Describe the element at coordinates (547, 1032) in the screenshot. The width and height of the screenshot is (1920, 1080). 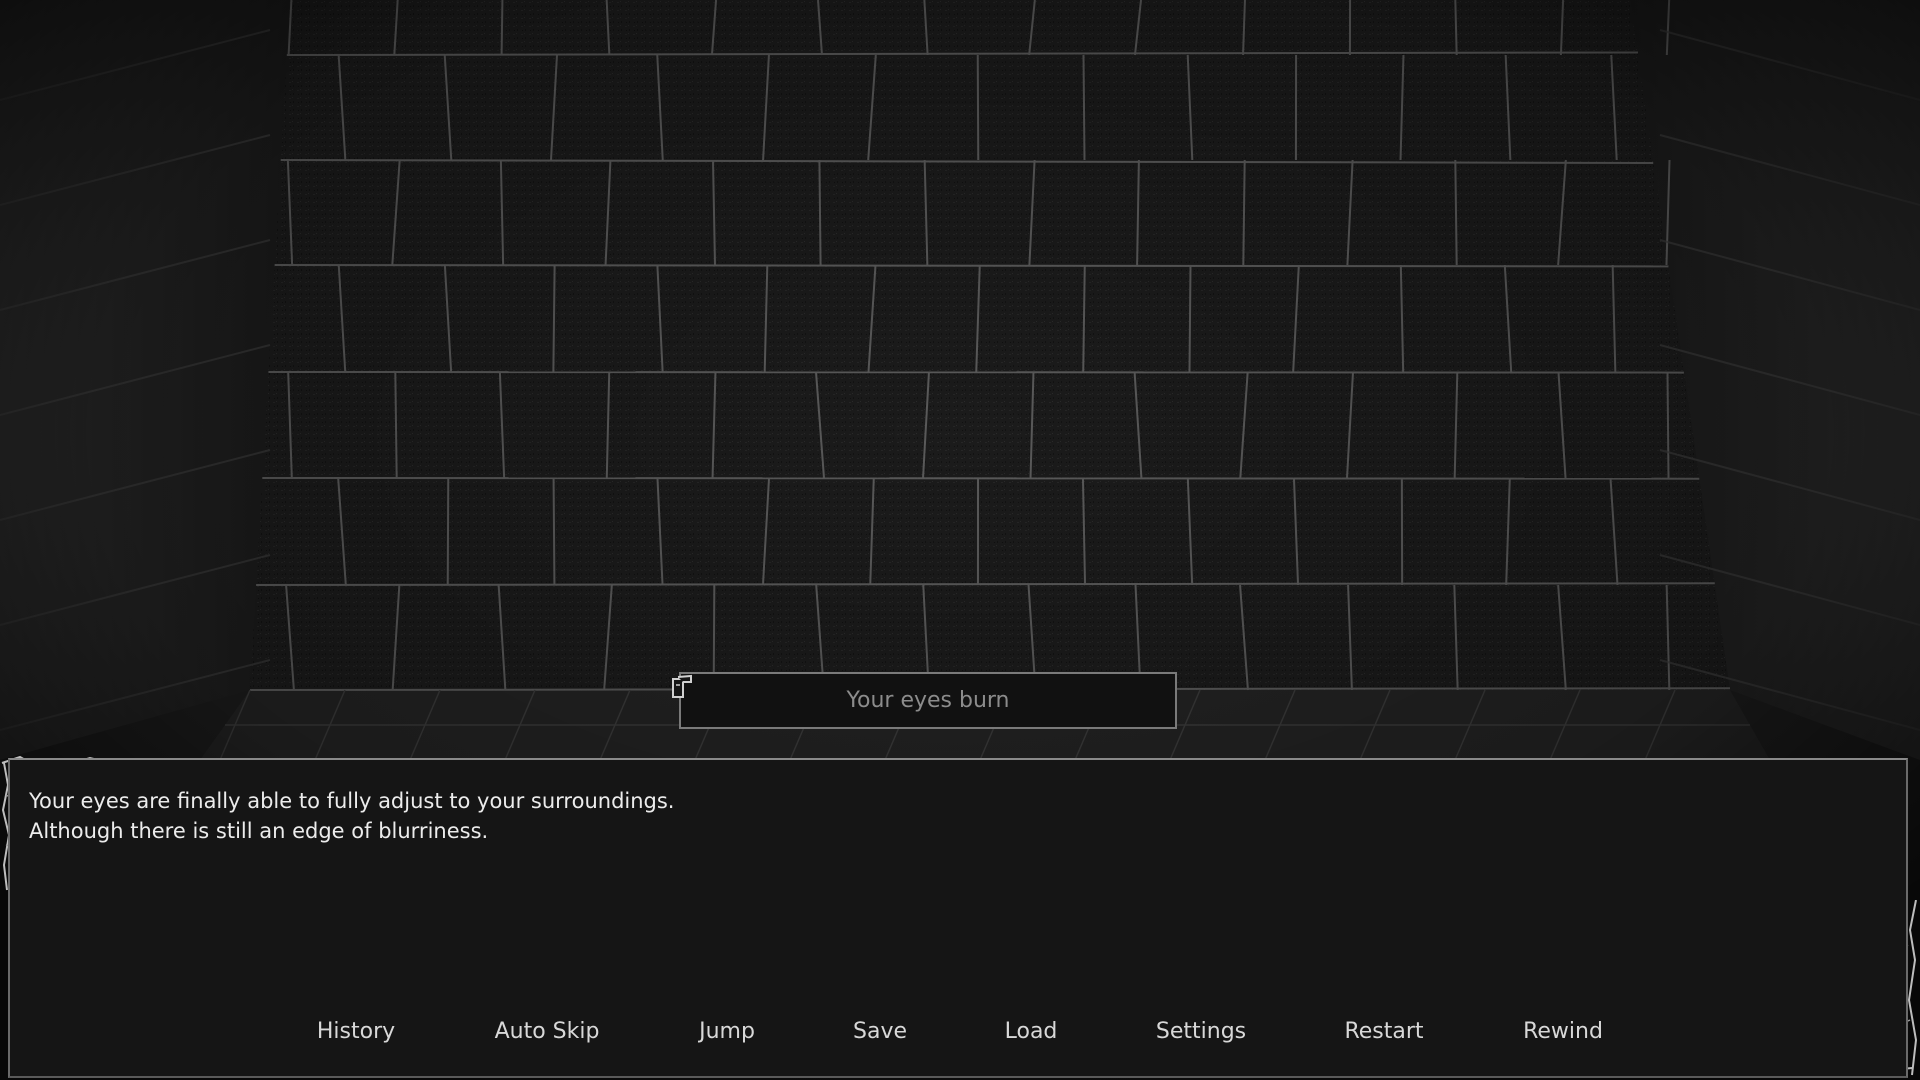
I see `auto-skip-button: Auto Skip` at that location.